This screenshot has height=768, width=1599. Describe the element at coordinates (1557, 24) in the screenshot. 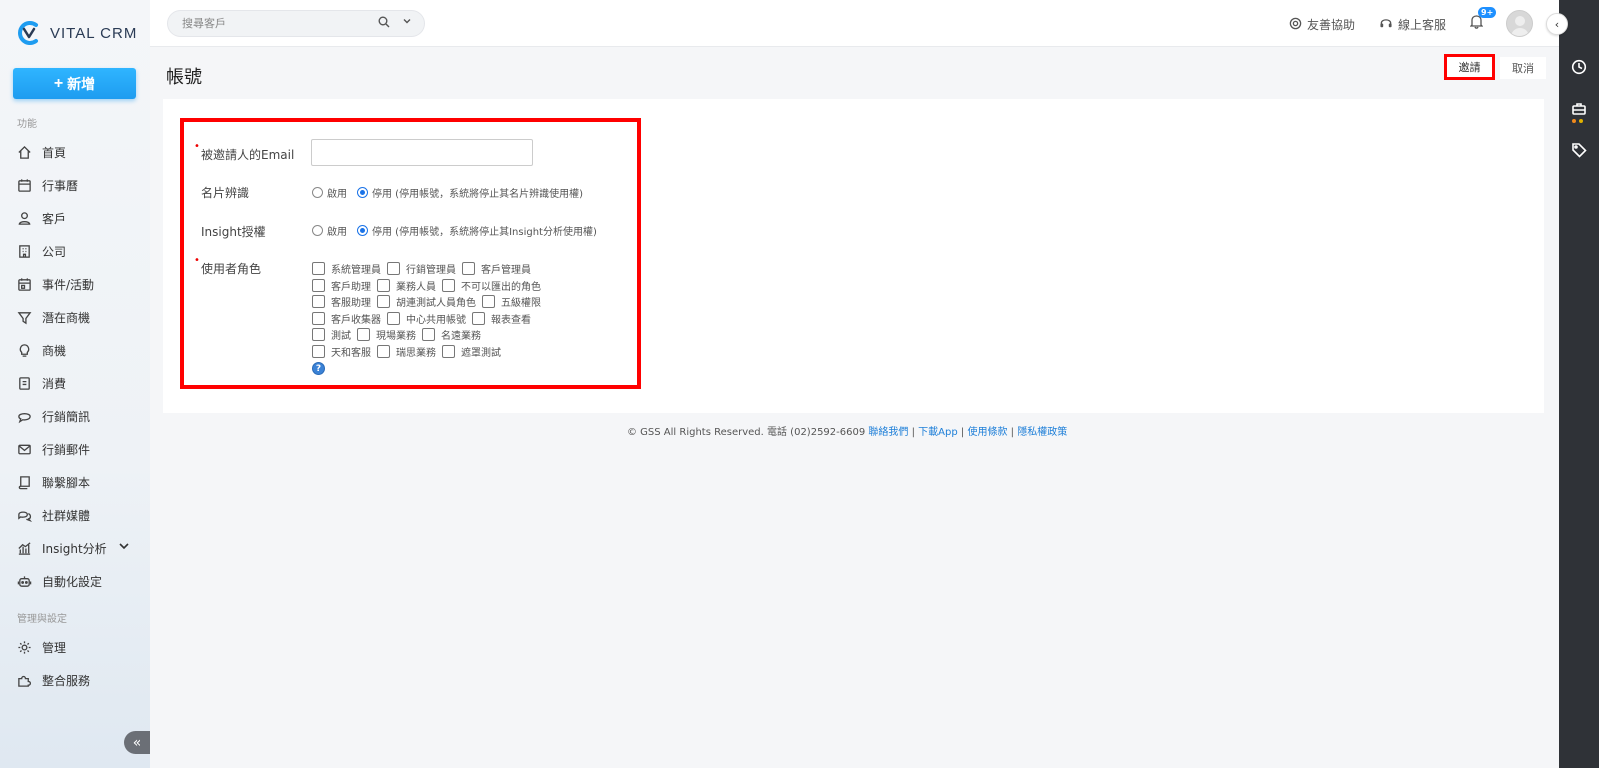

I see `toggle-panel-button: ‹` at that location.